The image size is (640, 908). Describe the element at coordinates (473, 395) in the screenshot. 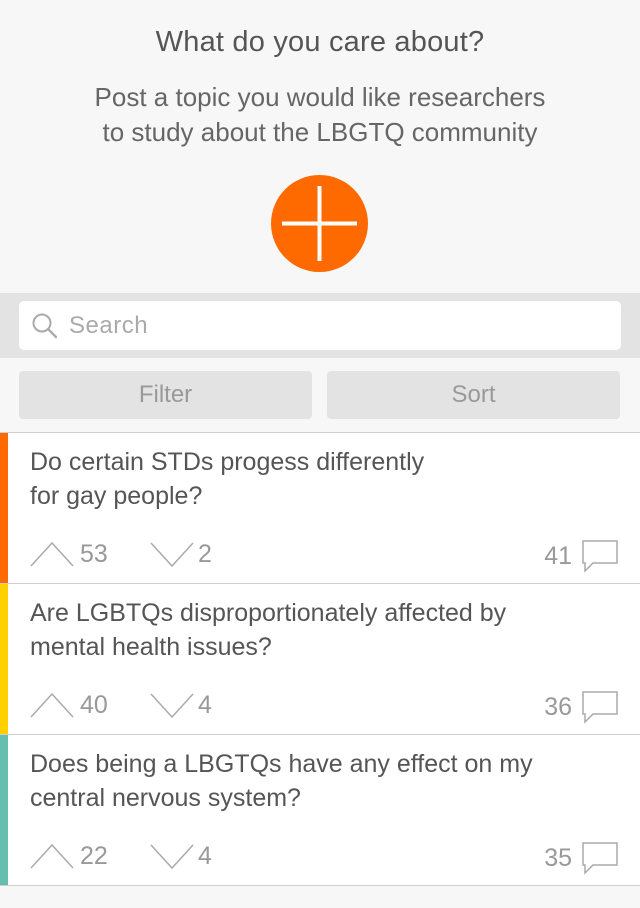

I see `sort-button: Sort` at that location.